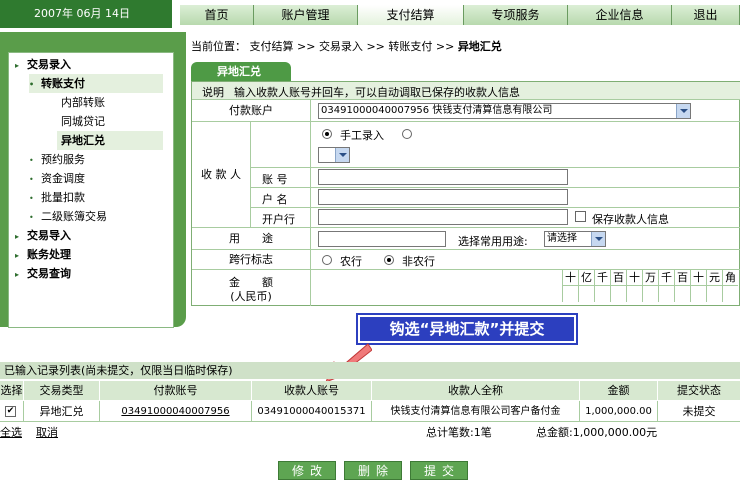 Image resolution: width=740 pixels, height=486 pixels. Describe the element at coordinates (439, 470) in the screenshot. I see `submit-button: 提交` at that location.